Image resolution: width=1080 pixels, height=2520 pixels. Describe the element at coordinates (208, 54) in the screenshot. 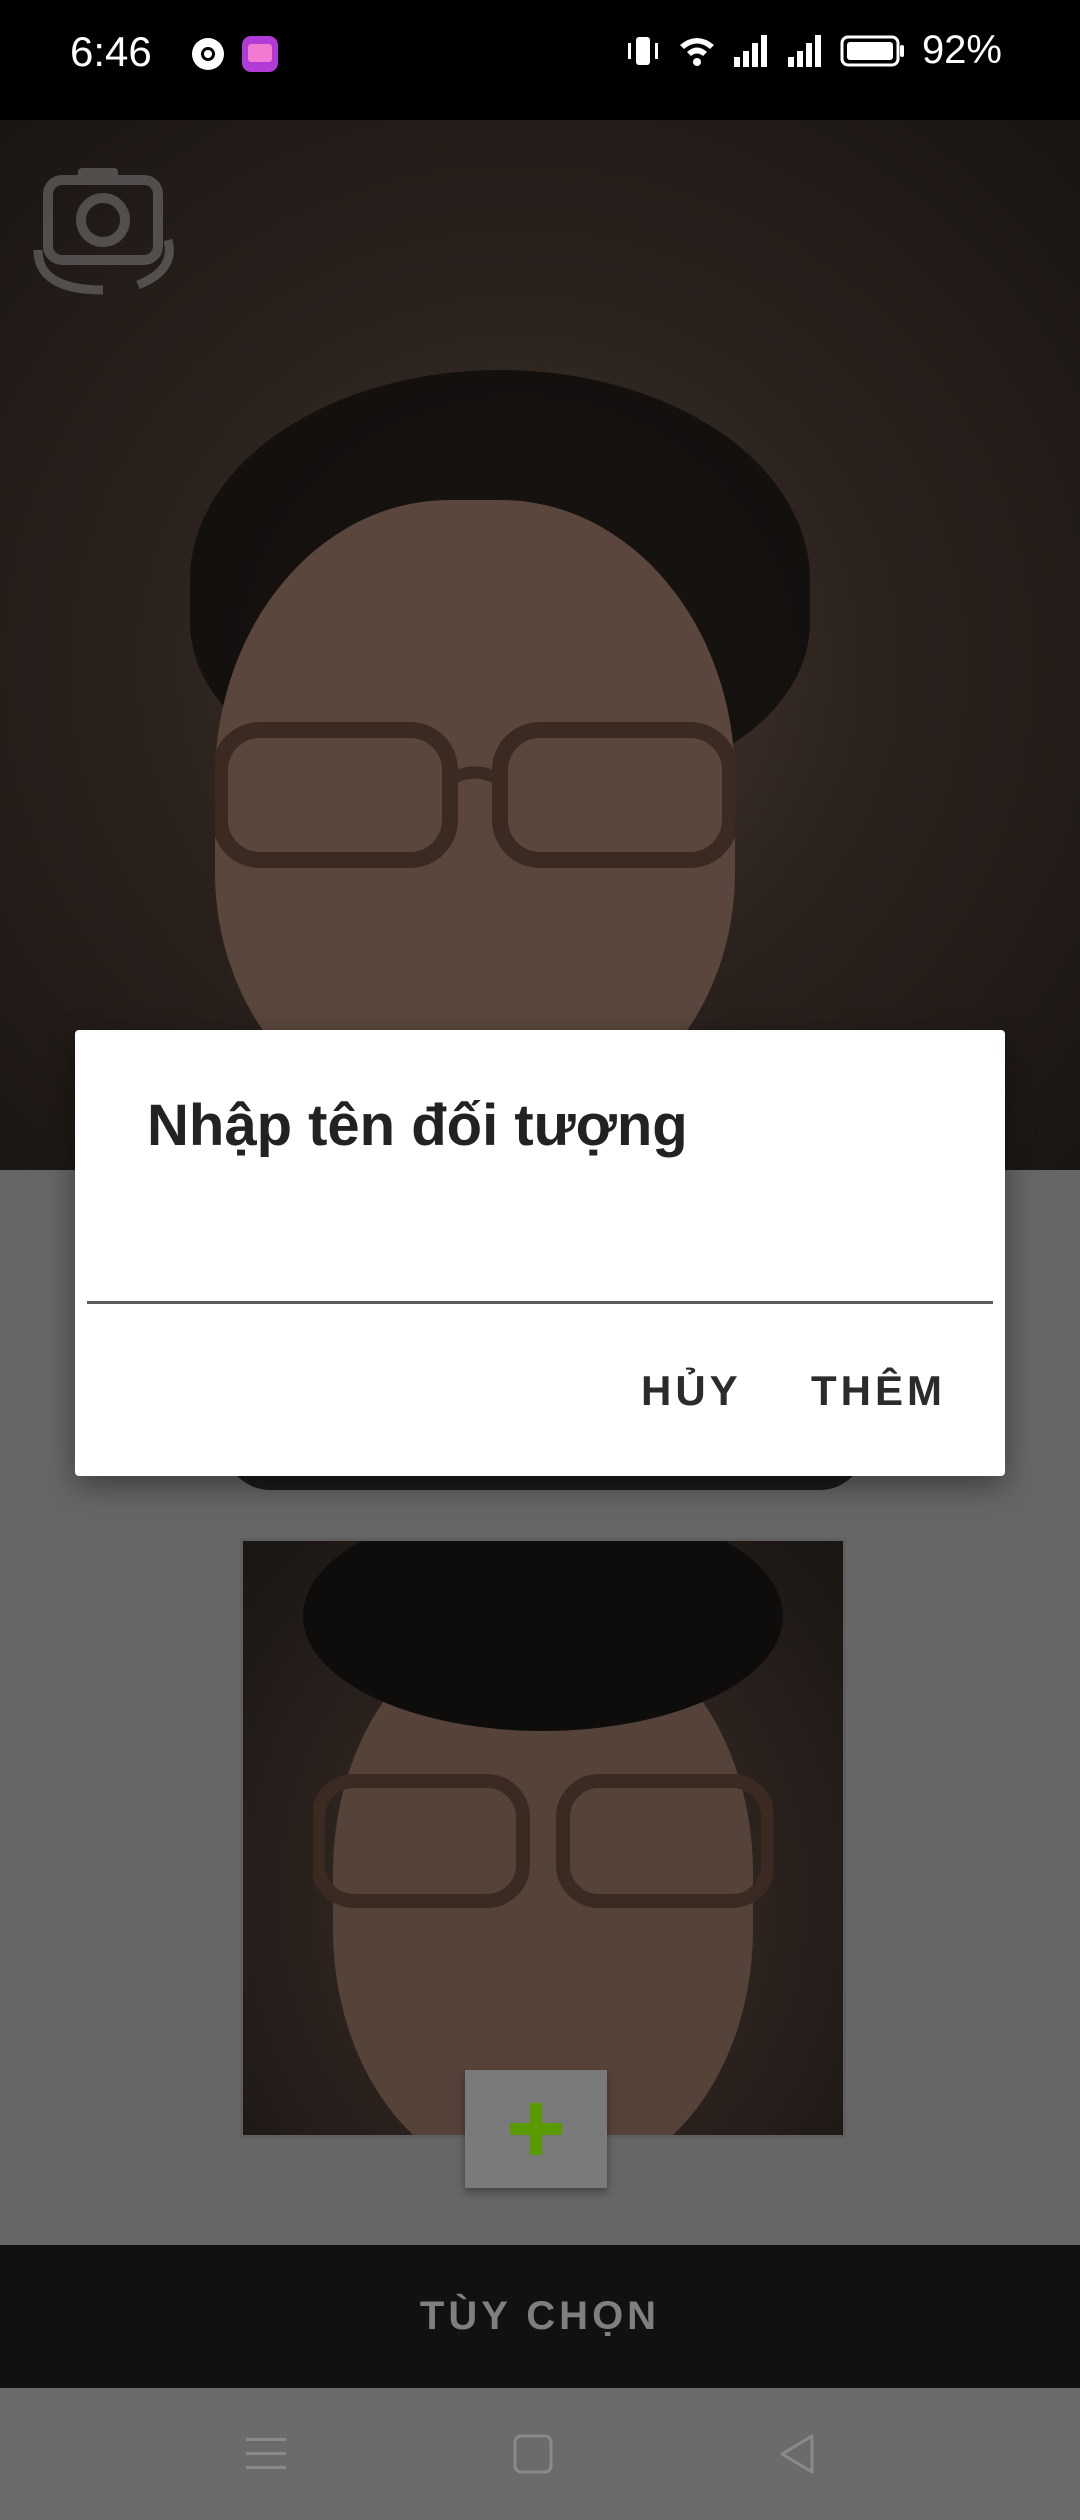

I see `chrome-icon` at that location.